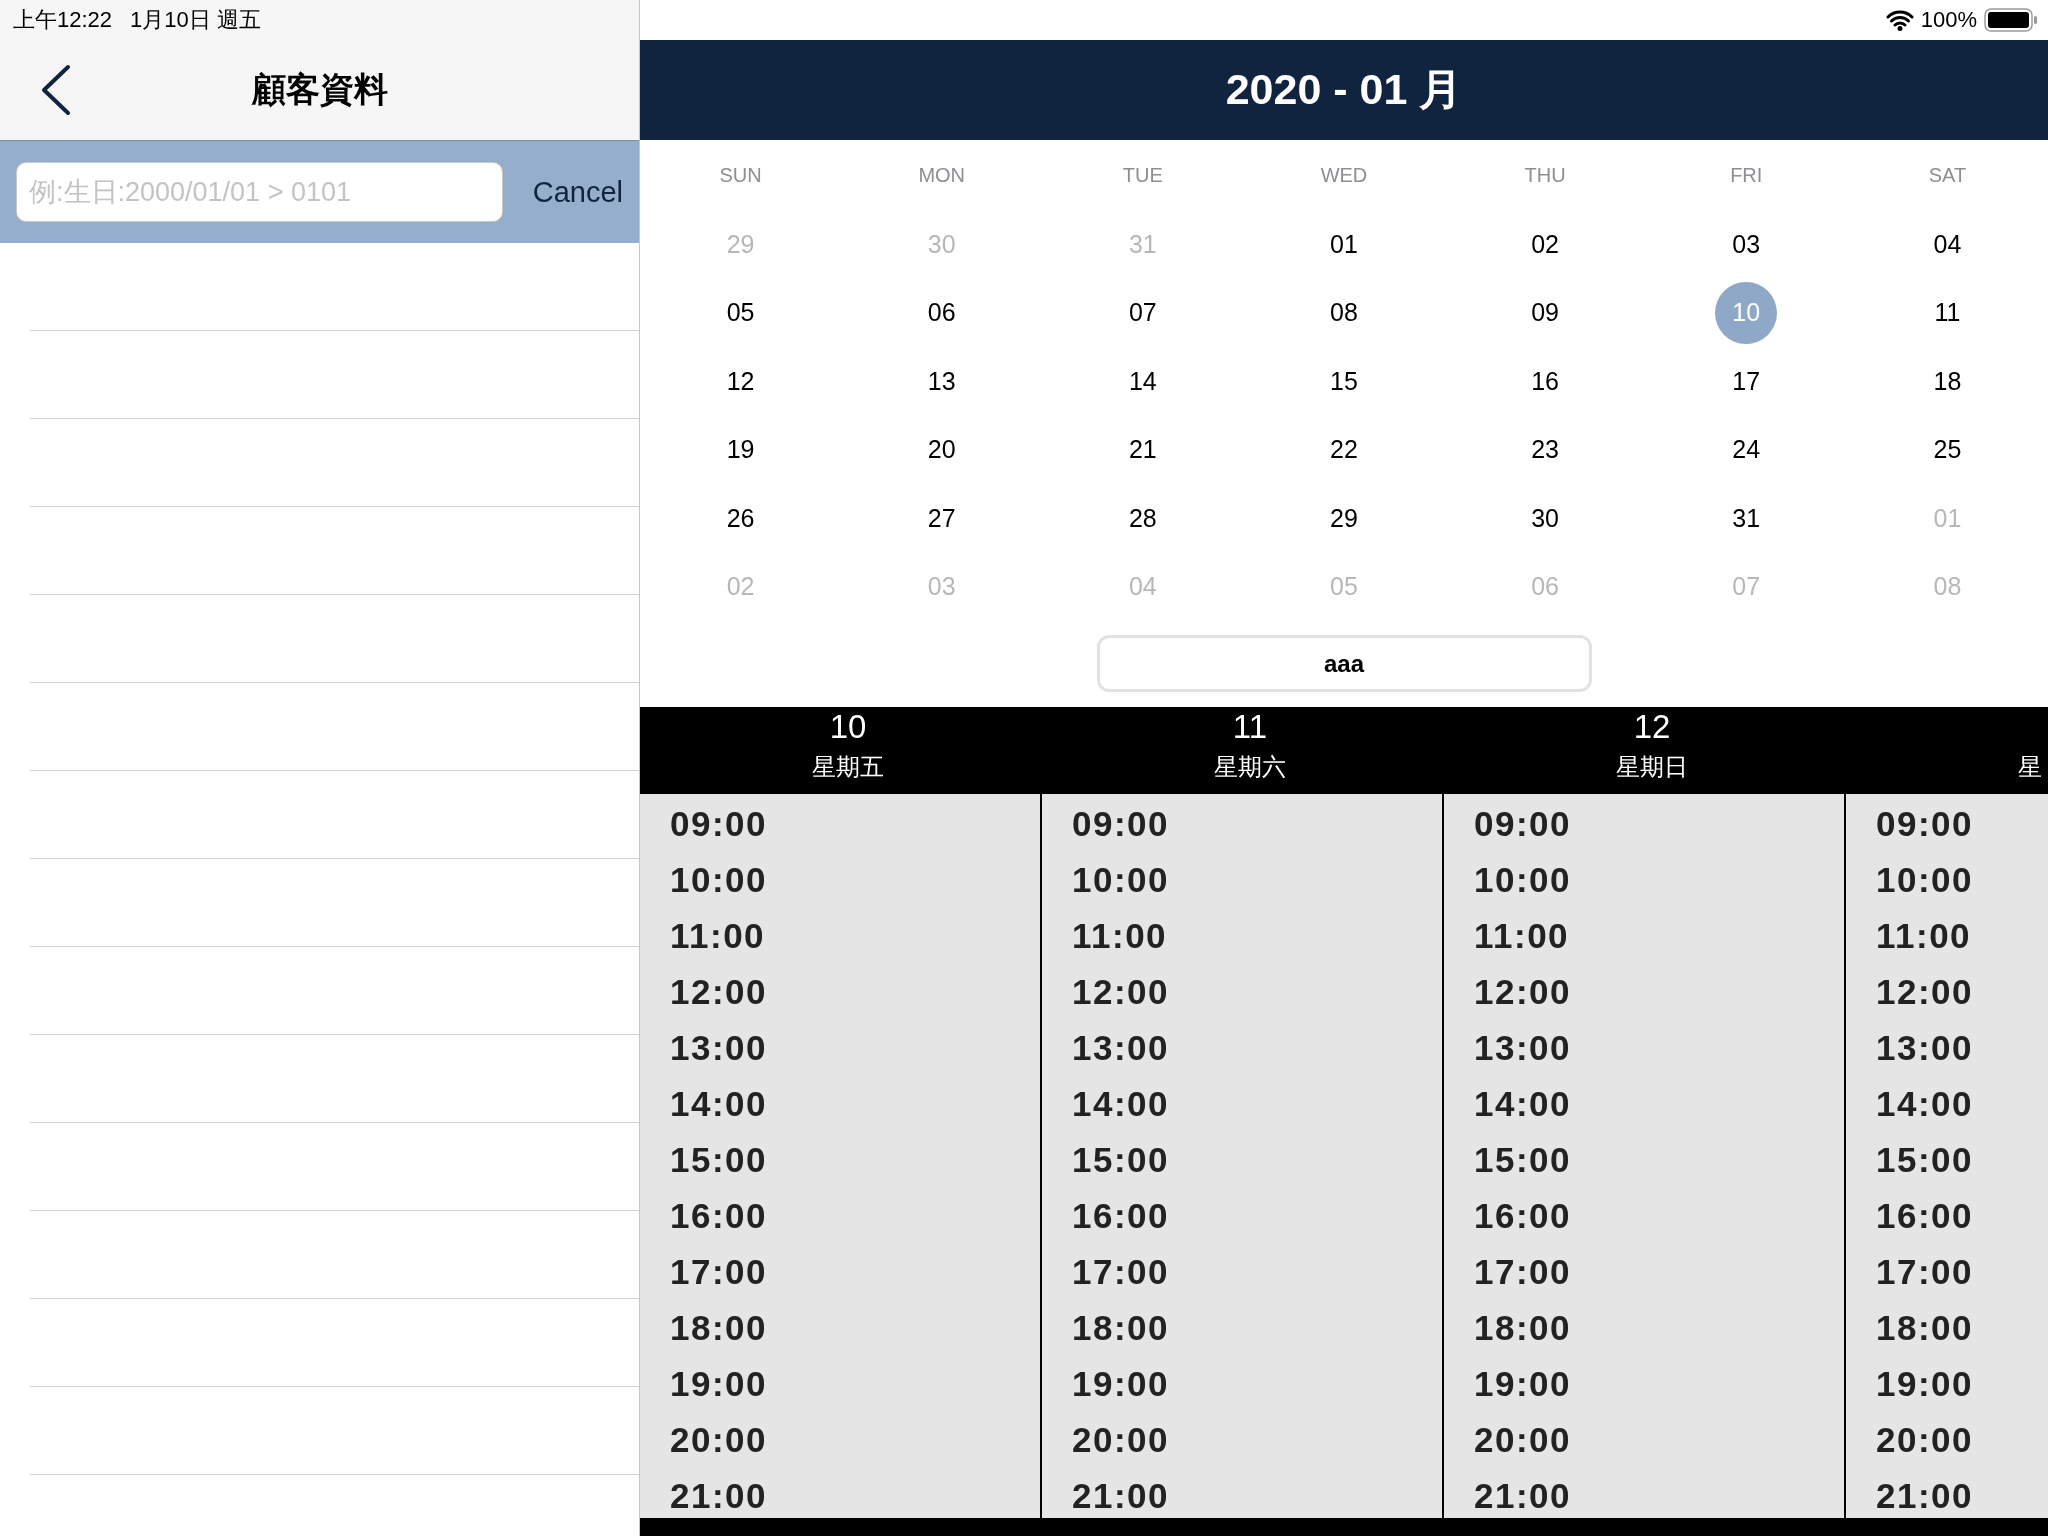 This screenshot has width=2048, height=1536. Describe the element at coordinates (1545, 312) in the screenshot. I see `calendar-day: 09` at that location.